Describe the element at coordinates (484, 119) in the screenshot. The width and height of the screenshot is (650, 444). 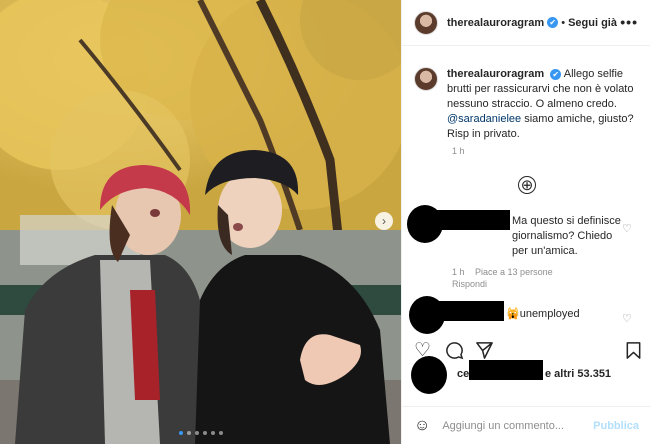
I see `caption-mention-link: @saradanielee` at that location.